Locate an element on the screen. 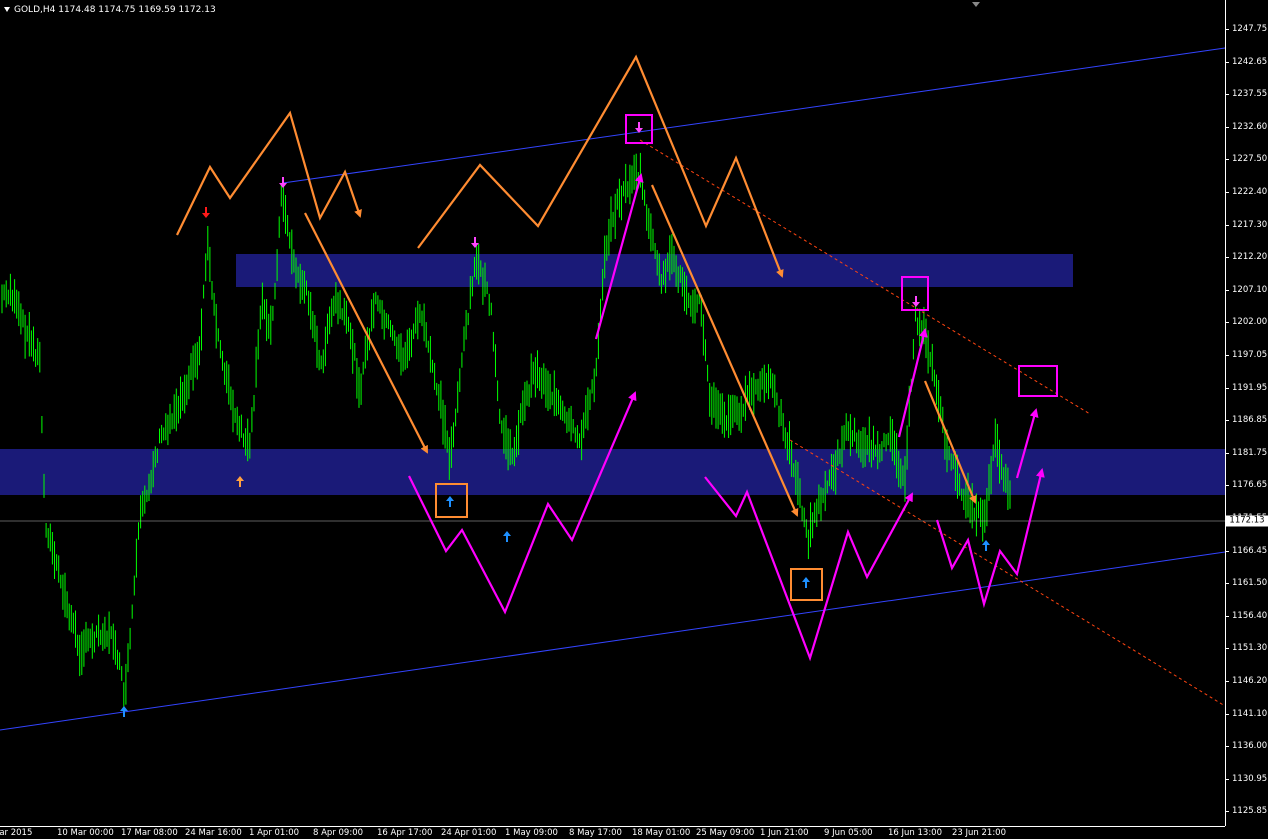 The image size is (1268, 839). price-label: 1237.55 is located at coordinates (1250, 94).